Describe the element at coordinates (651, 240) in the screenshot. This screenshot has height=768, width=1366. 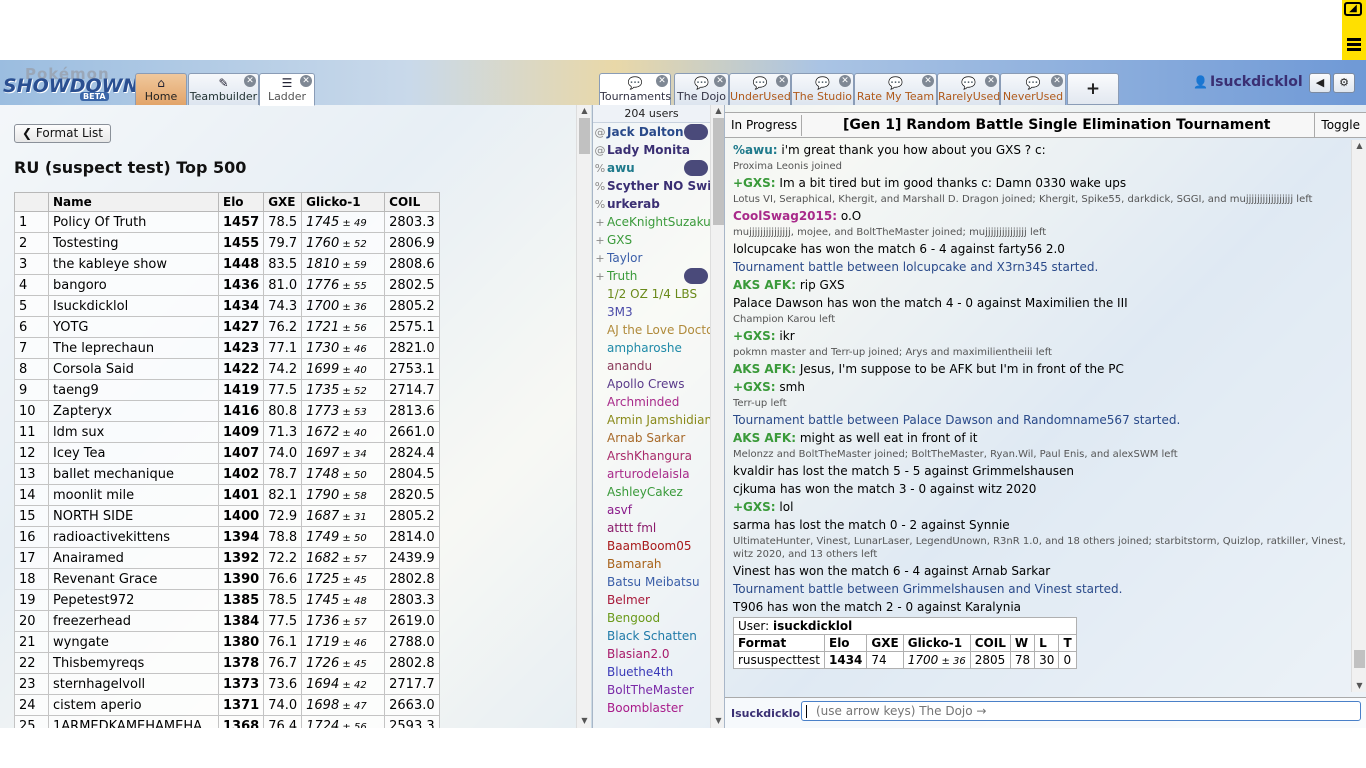
I see `user-list-item: + GXS` at that location.